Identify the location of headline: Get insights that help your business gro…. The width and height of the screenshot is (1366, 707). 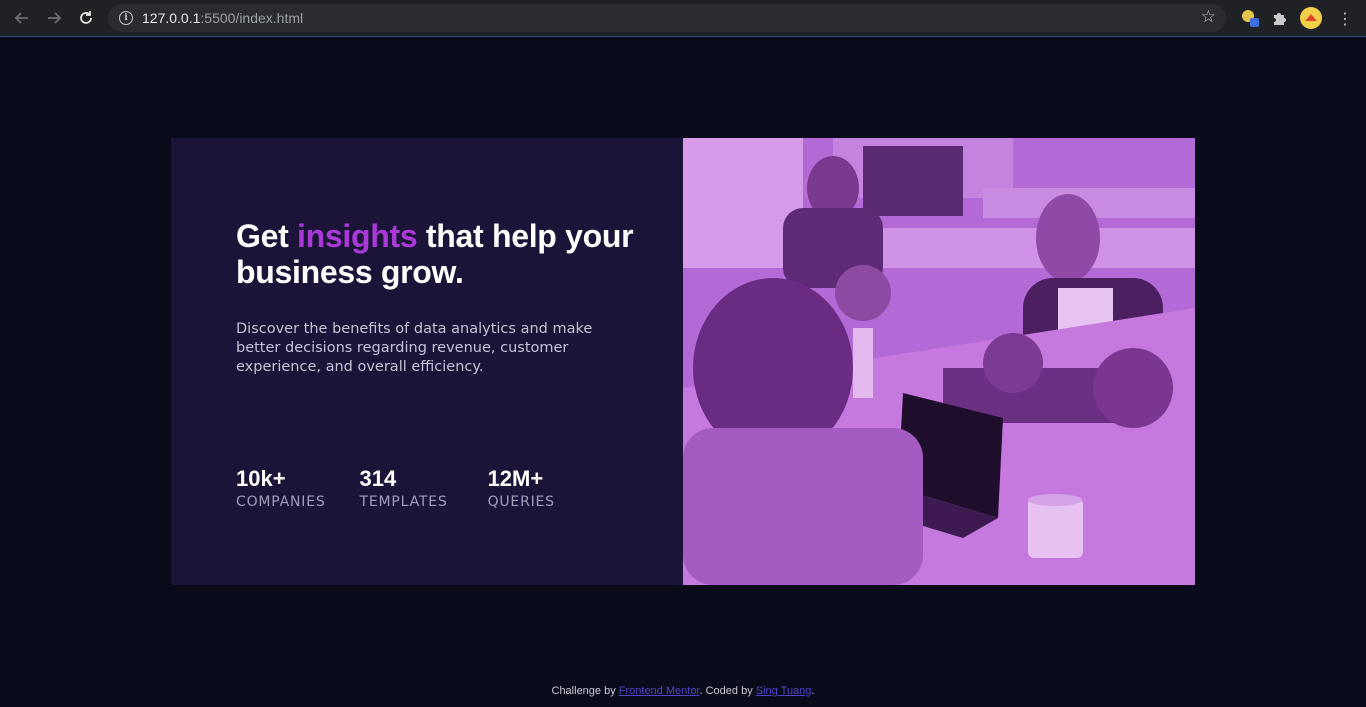
(436, 254).